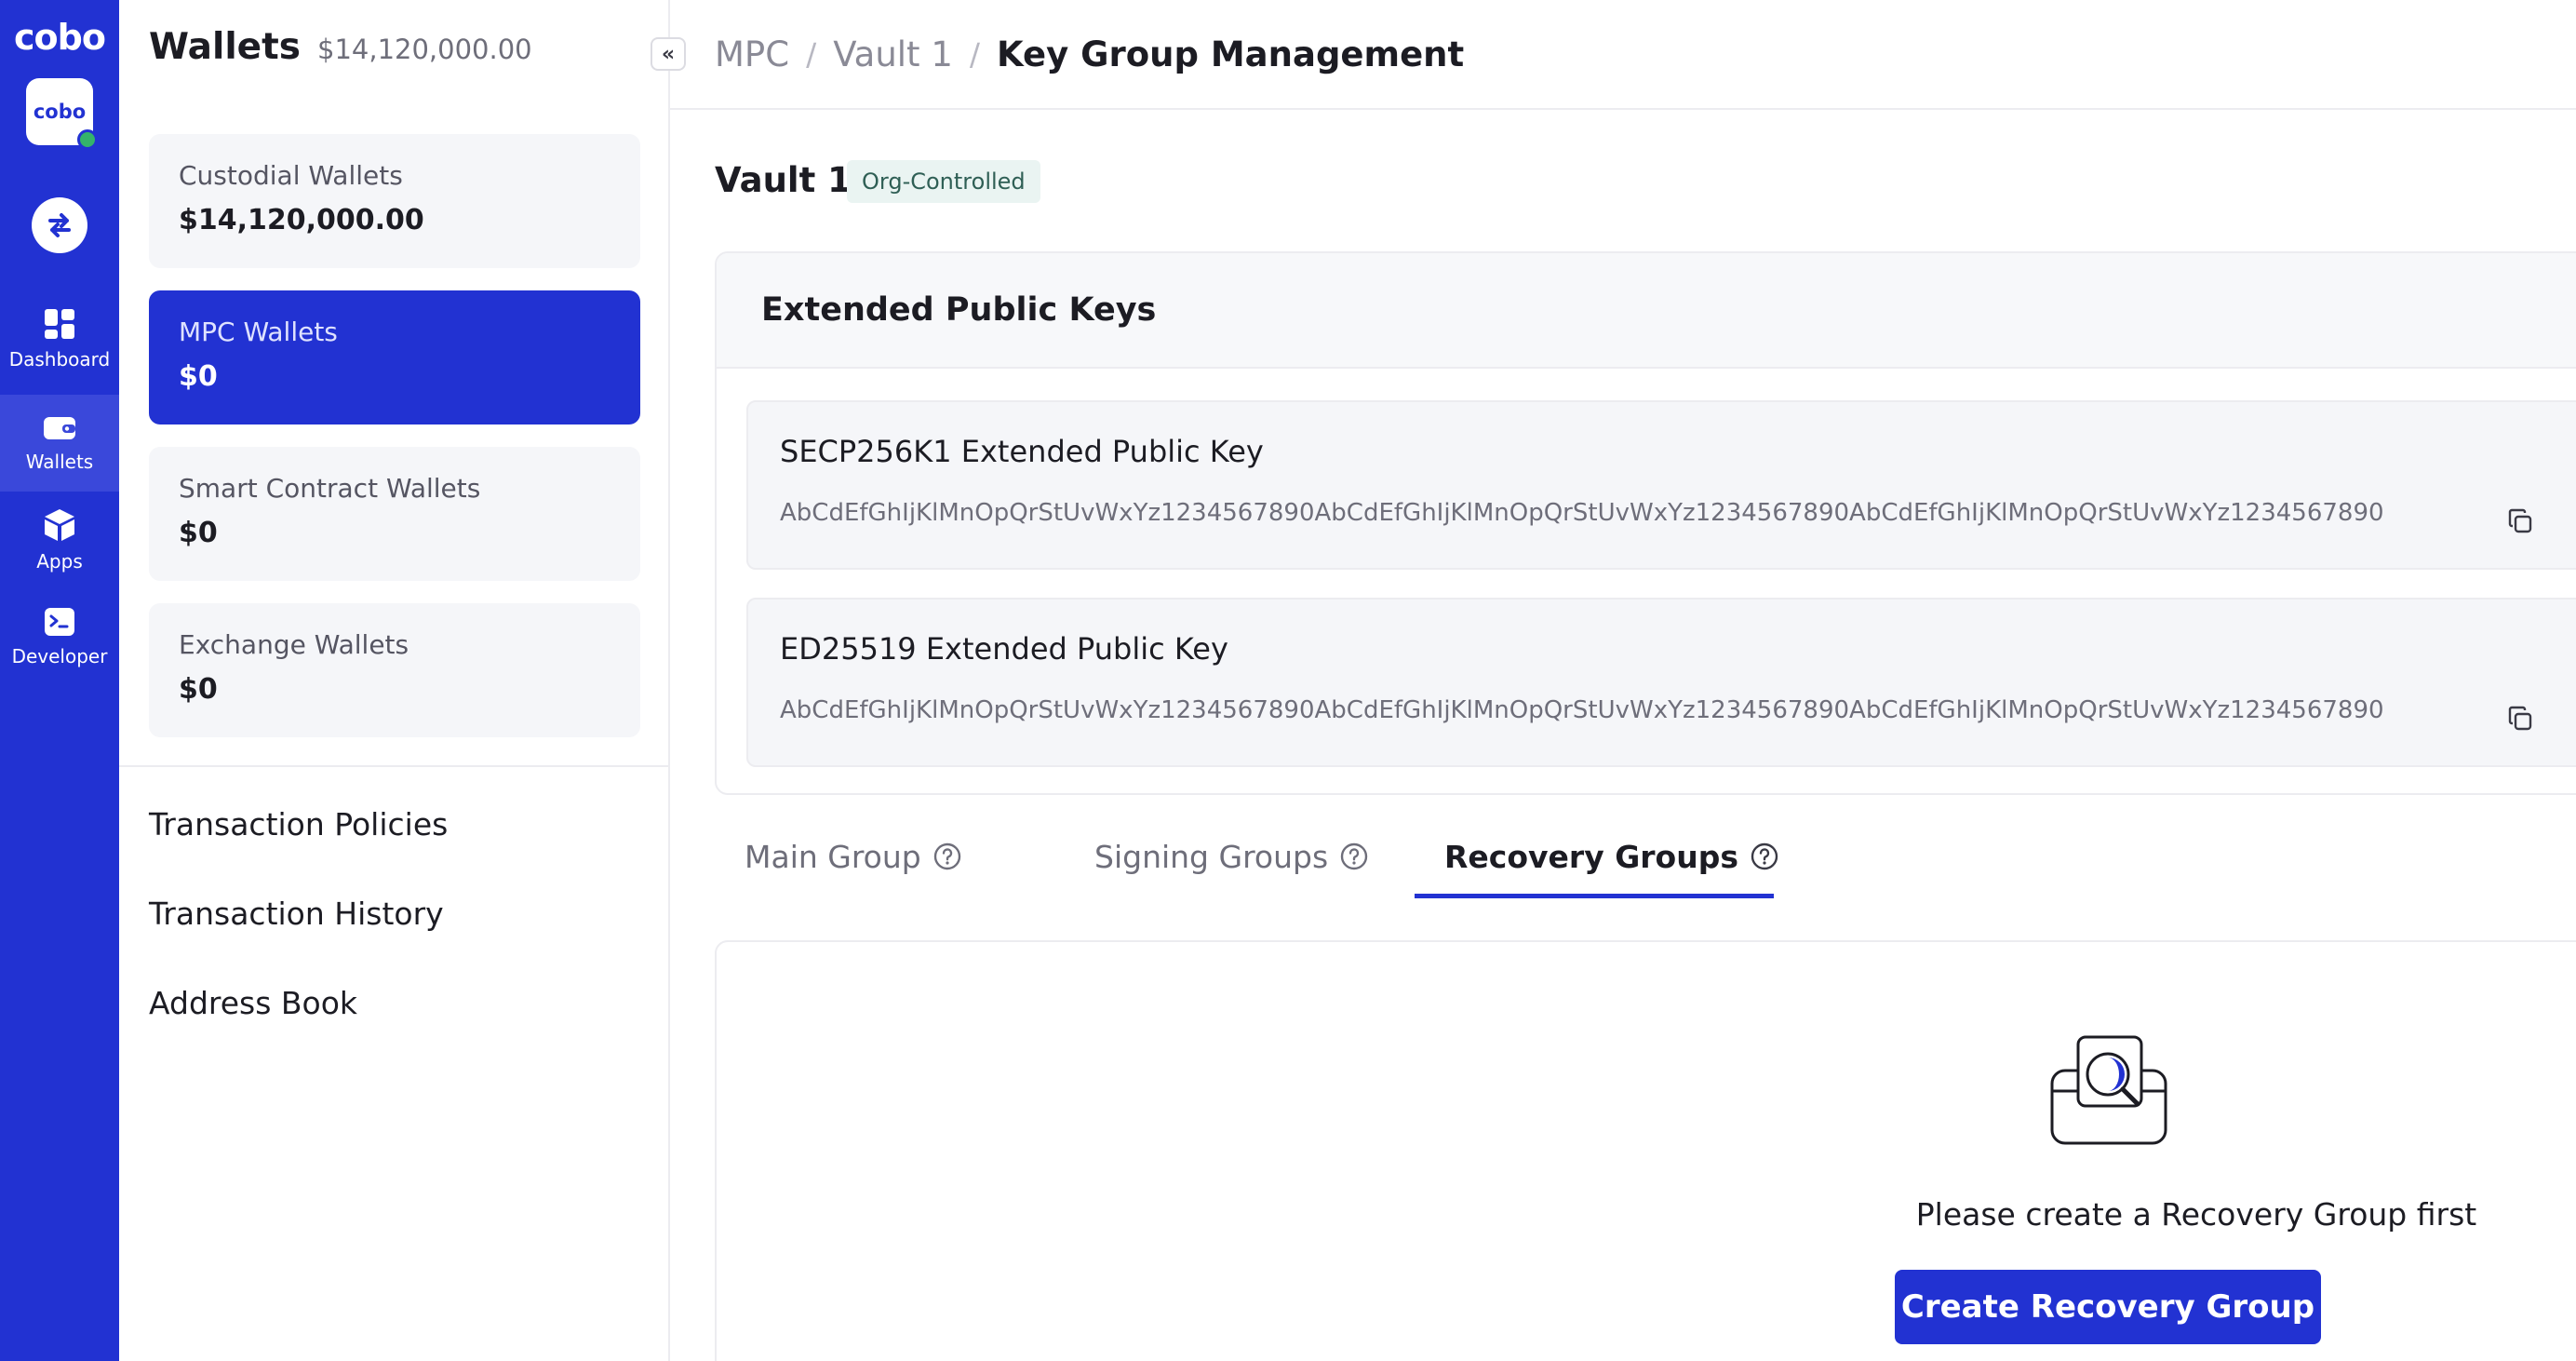 The width and height of the screenshot is (2576, 1361). I want to click on wallet-card-mpc: MPC Wallets $0, so click(394, 357).